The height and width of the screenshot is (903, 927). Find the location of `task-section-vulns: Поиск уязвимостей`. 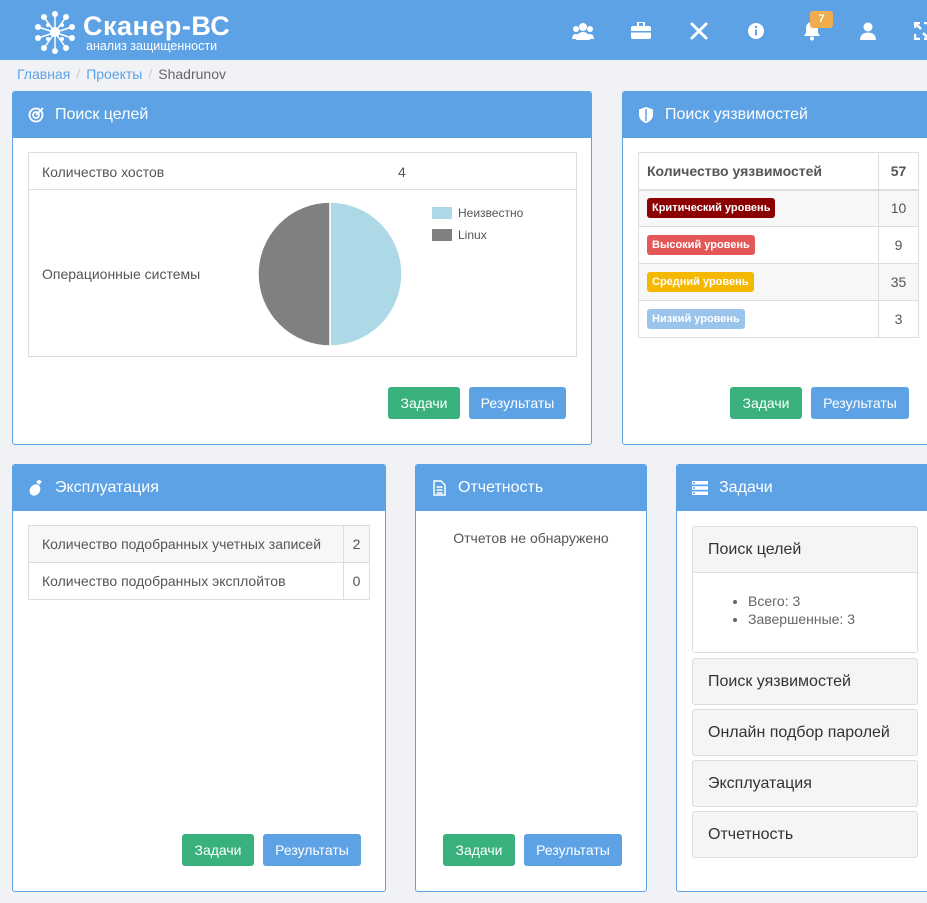

task-section-vulns: Поиск уязвимостей is located at coordinates (805, 681).